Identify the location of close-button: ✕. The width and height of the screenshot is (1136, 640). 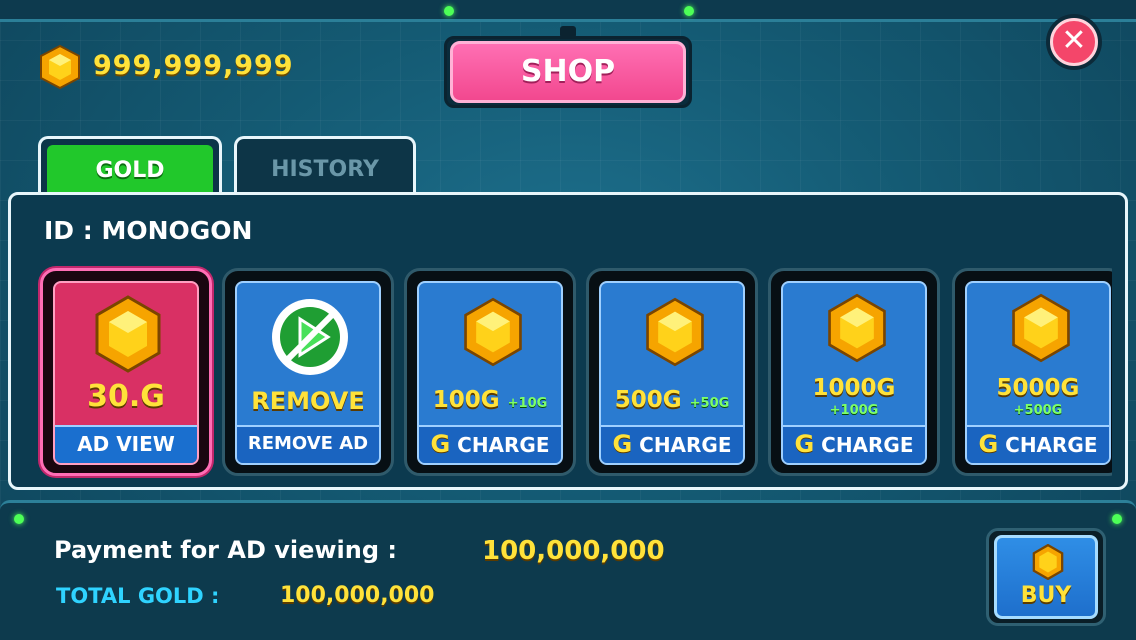
(1074, 42).